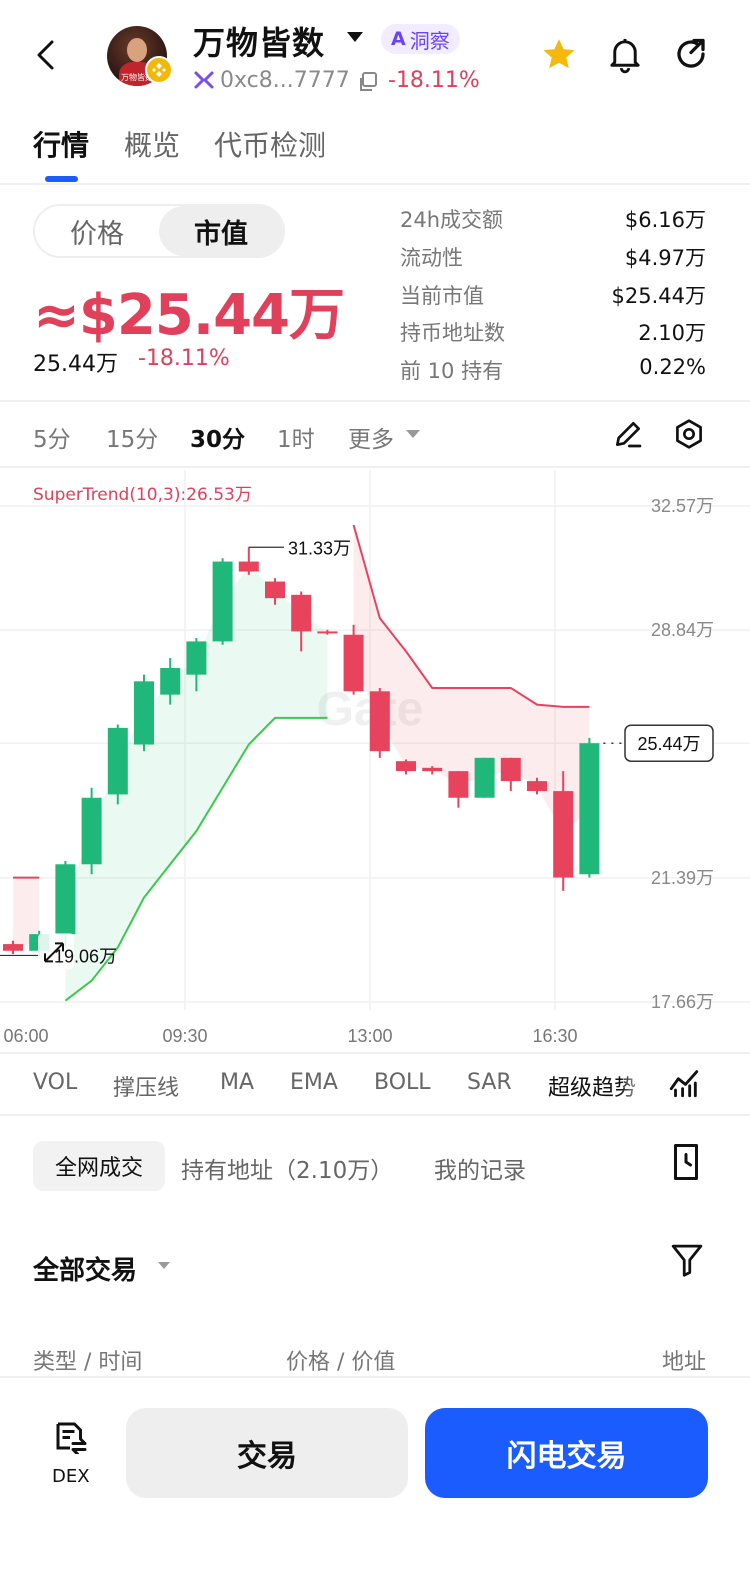 Image resolution: width=750 pixels, height=1590 pixels. Describe the element at coordinates (132, 437) in the screenshot. I see `interval-15m: 15分` at that location.